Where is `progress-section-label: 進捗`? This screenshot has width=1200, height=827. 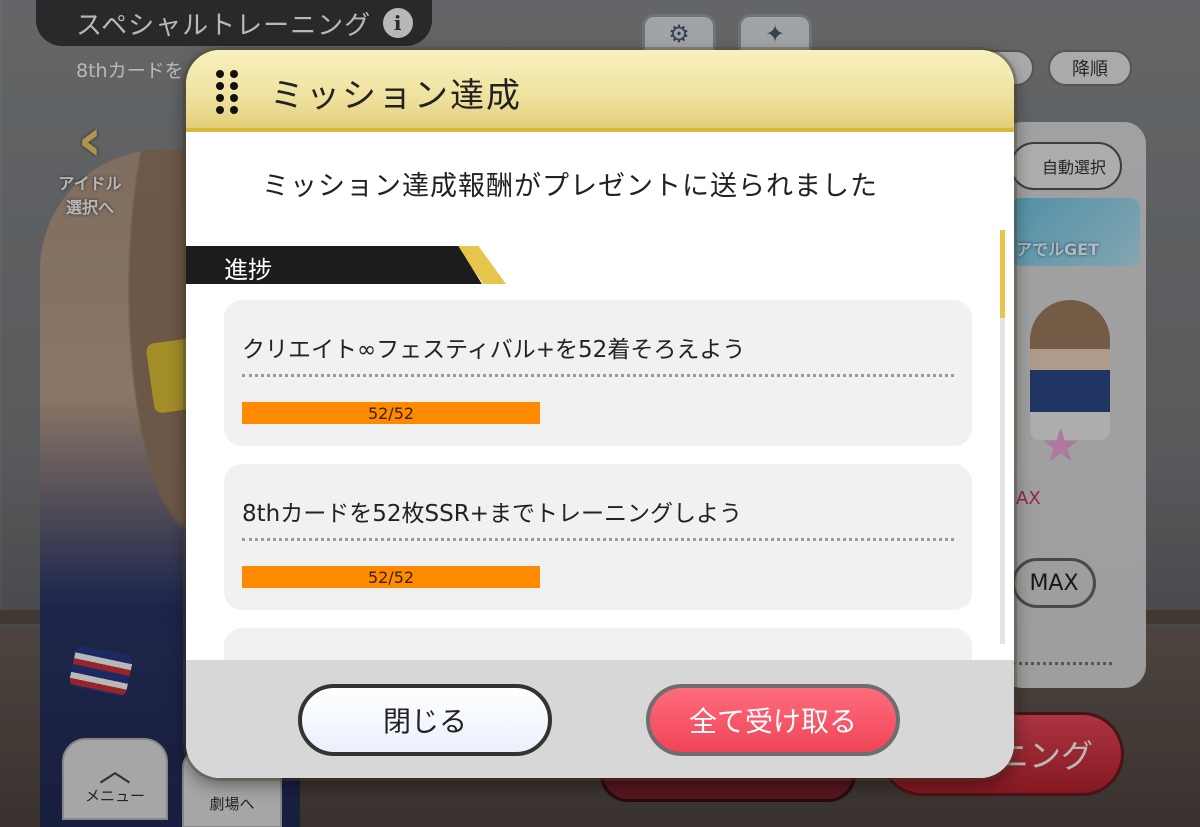
progress-section-label: 進捗 is located at coordinates (248, 270).